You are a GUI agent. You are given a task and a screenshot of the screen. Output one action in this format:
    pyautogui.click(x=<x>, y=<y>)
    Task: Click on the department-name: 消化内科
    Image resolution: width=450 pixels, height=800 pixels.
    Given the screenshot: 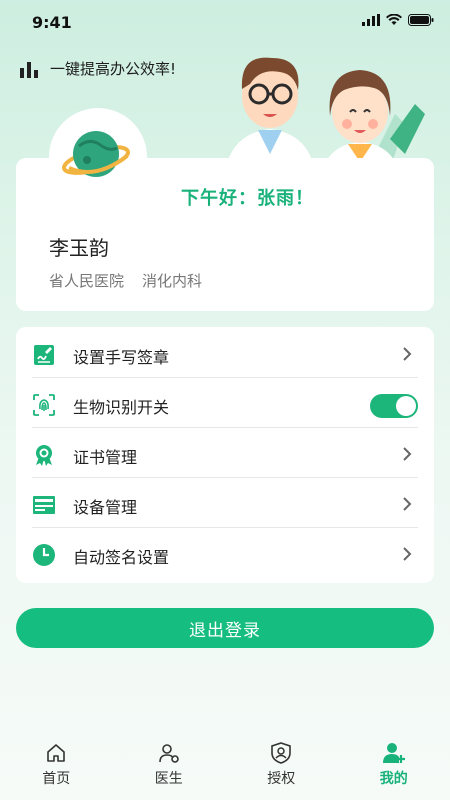 What is the action you would take?
    pyautogui.click(x=172, y=281)
    